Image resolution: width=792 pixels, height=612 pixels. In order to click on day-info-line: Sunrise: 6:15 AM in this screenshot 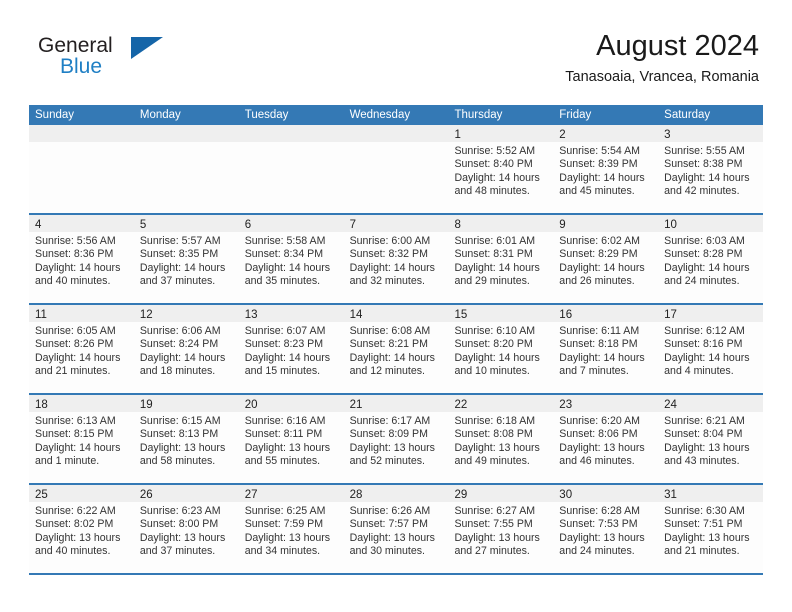, I will do `click(180, 421)`.